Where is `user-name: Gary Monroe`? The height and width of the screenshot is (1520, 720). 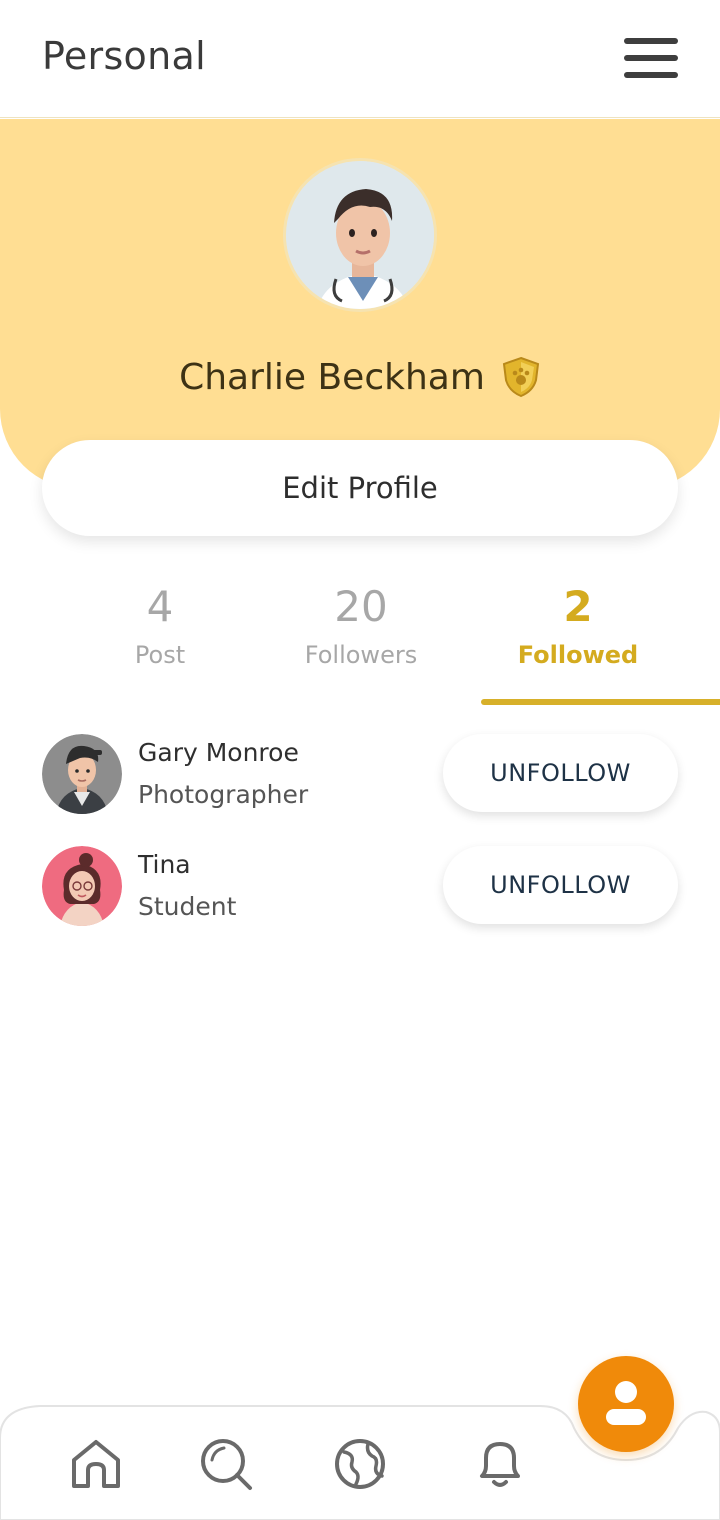 user-name: Gary Monroe is located at coordinates (218, 752).